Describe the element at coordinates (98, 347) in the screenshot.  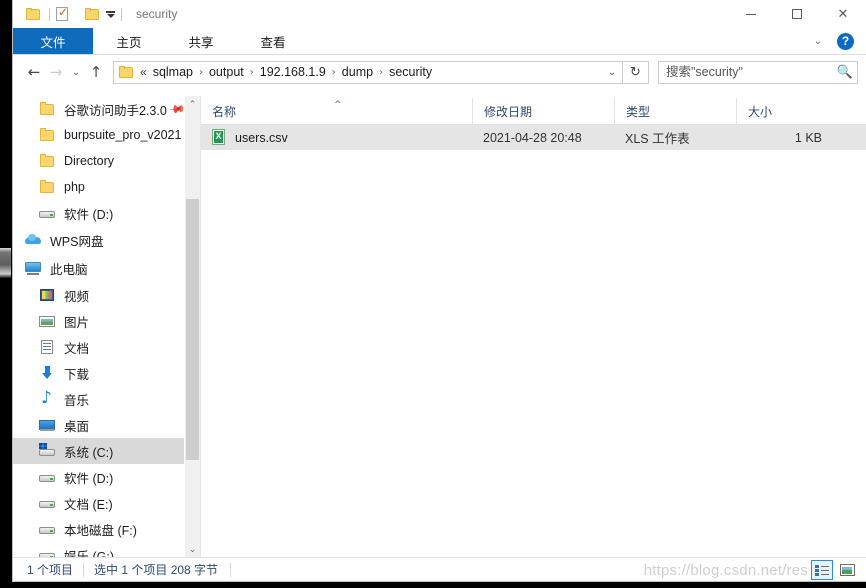
I see `sidebar-item-documents: 文档` at that location.